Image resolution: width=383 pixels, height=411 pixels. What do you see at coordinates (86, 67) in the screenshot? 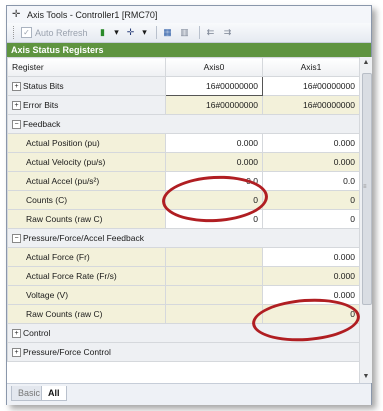
I see `column-header-register: Register` at bounding box center [86, 67].